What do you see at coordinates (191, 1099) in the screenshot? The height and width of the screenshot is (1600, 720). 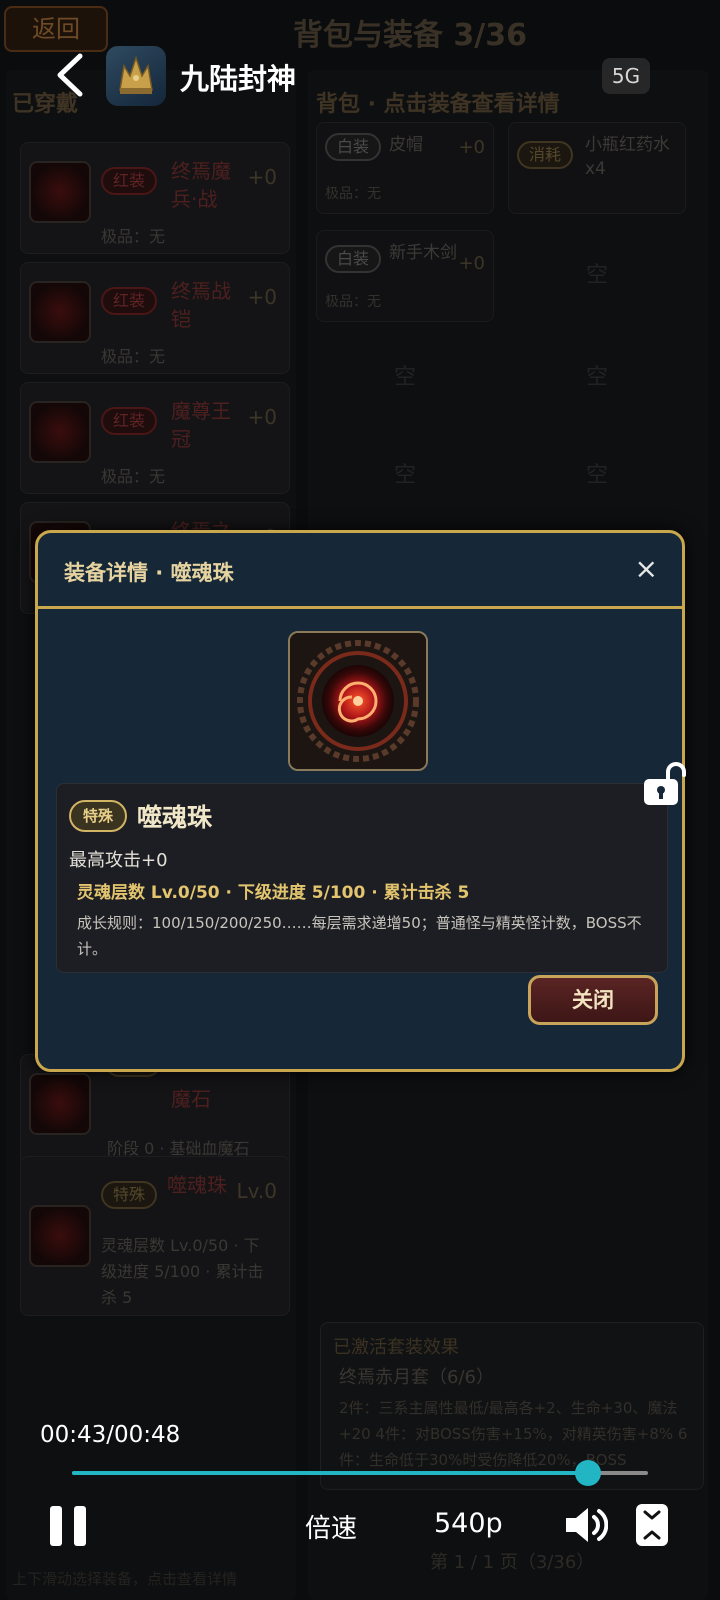 I see `equip-name: 魔石` at bounding box center [191, 1099].